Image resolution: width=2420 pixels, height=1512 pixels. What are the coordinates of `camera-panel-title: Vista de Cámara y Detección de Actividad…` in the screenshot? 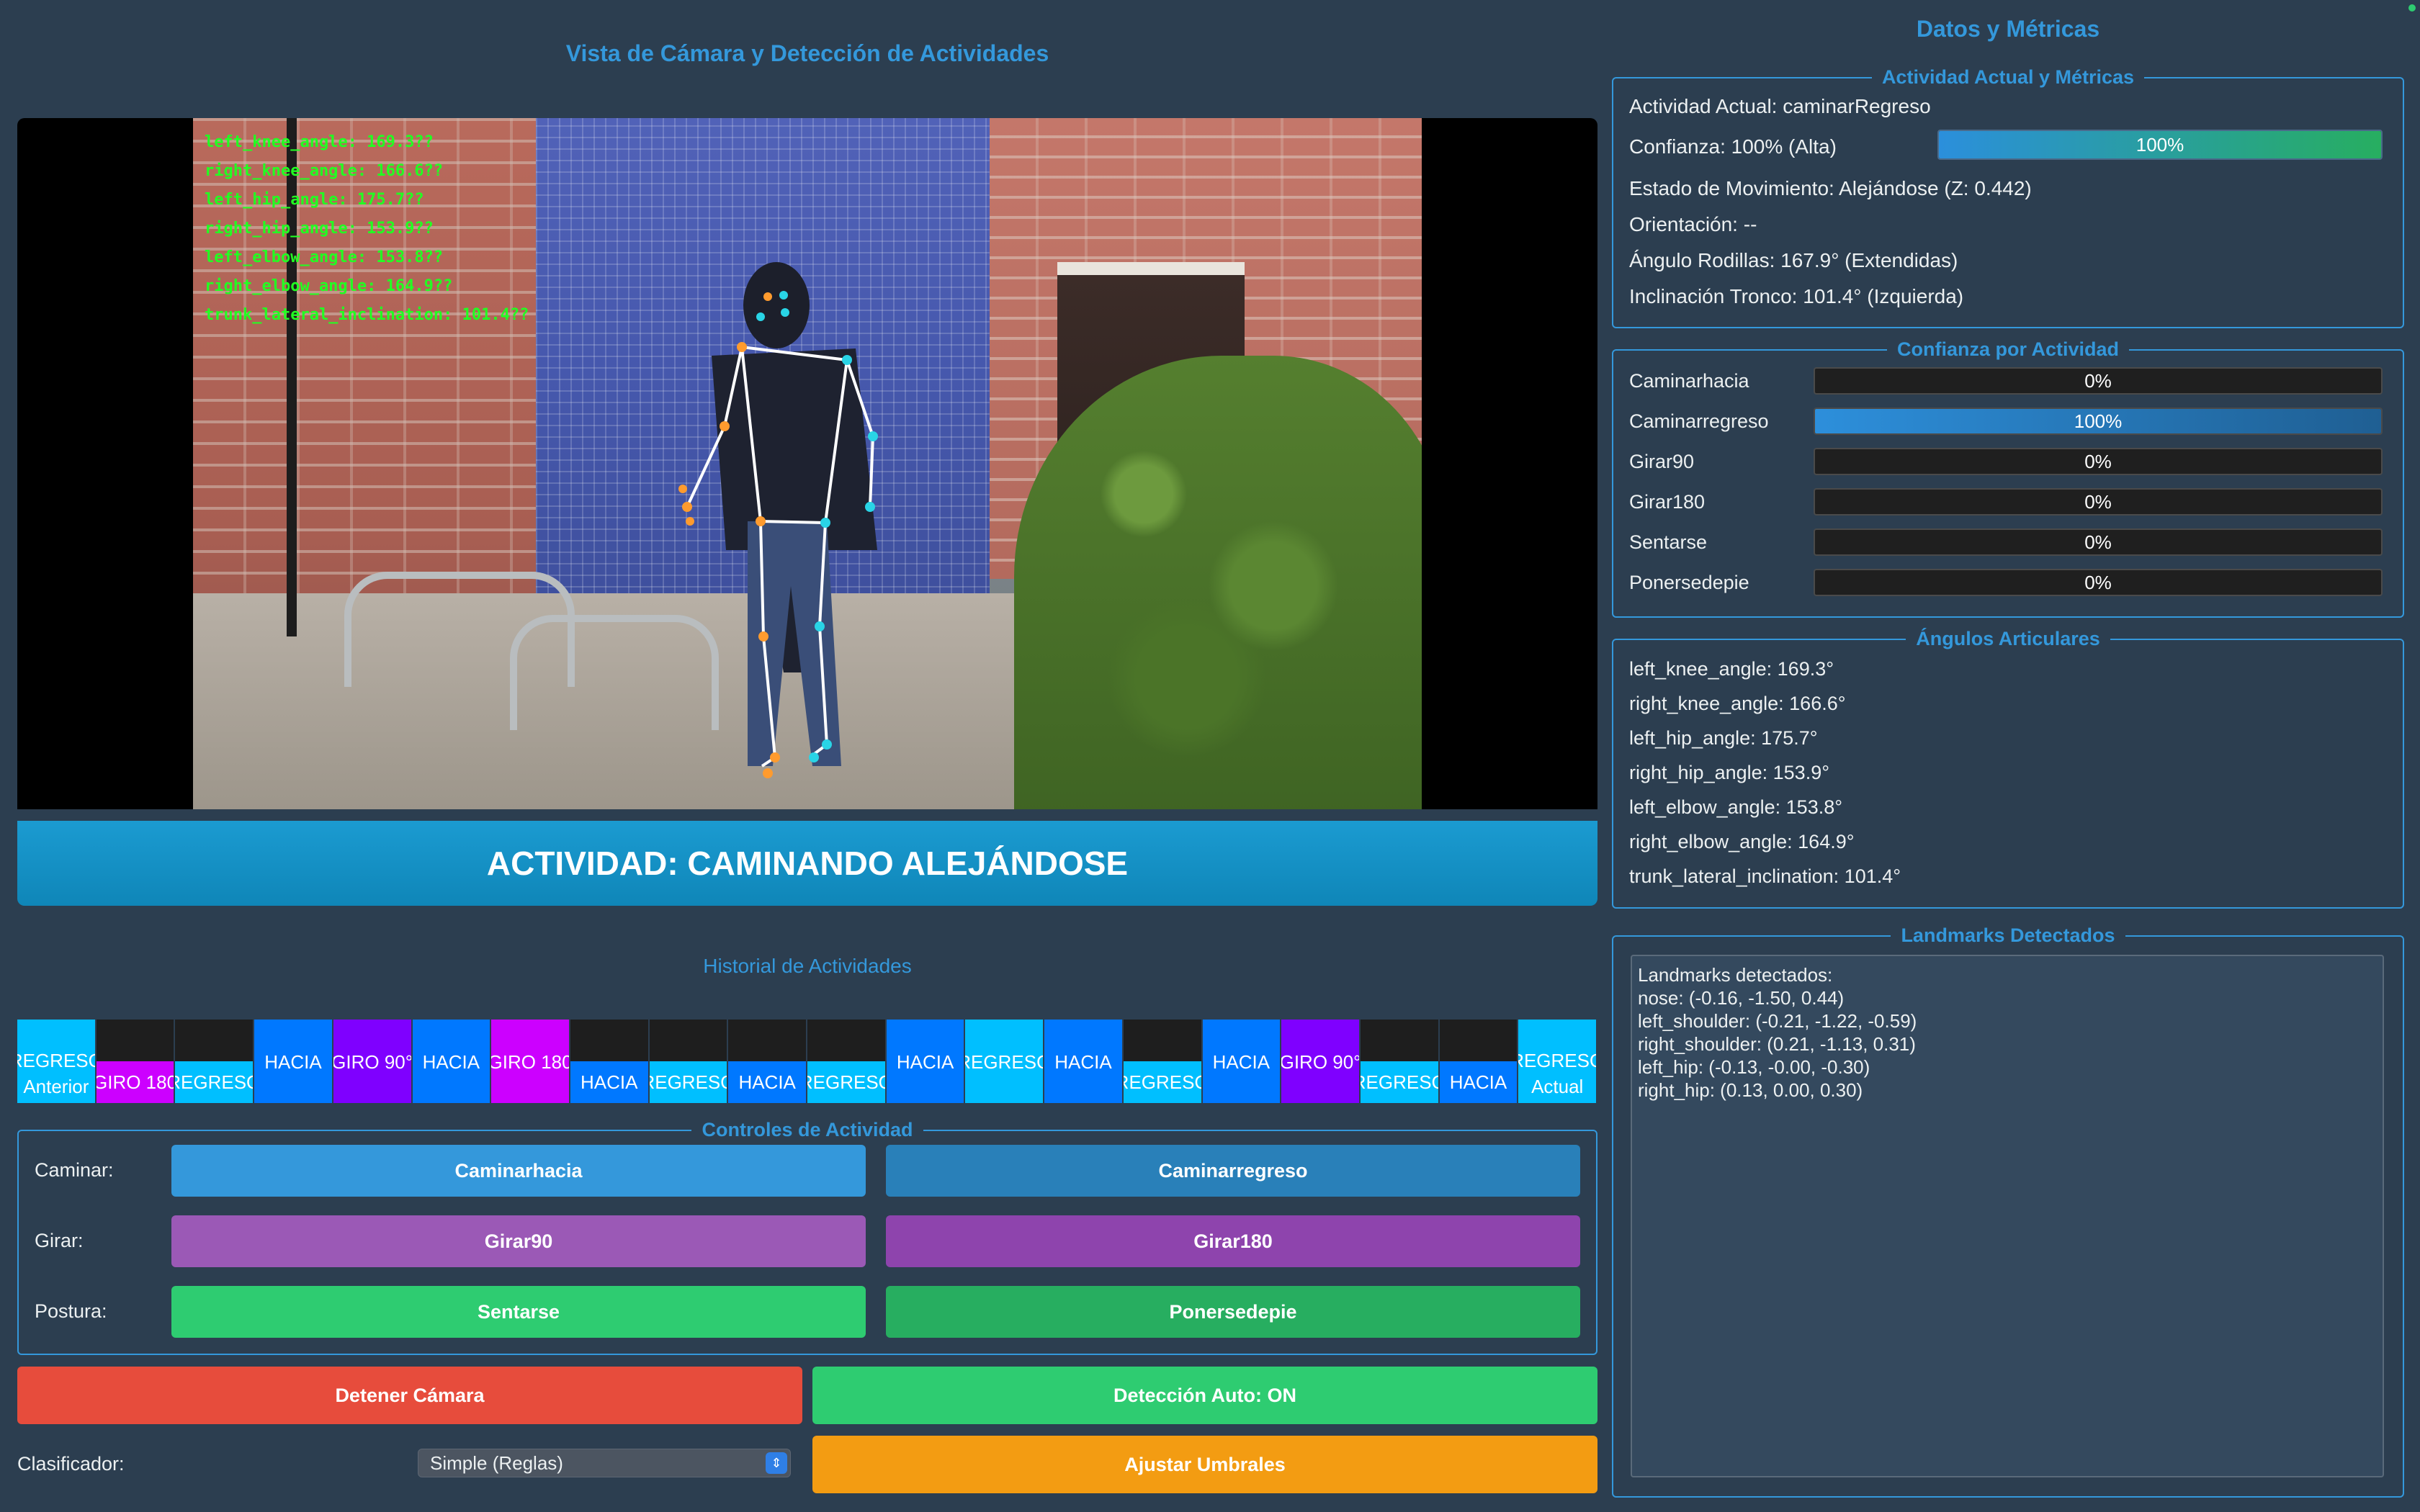 It's located at (807, 53).